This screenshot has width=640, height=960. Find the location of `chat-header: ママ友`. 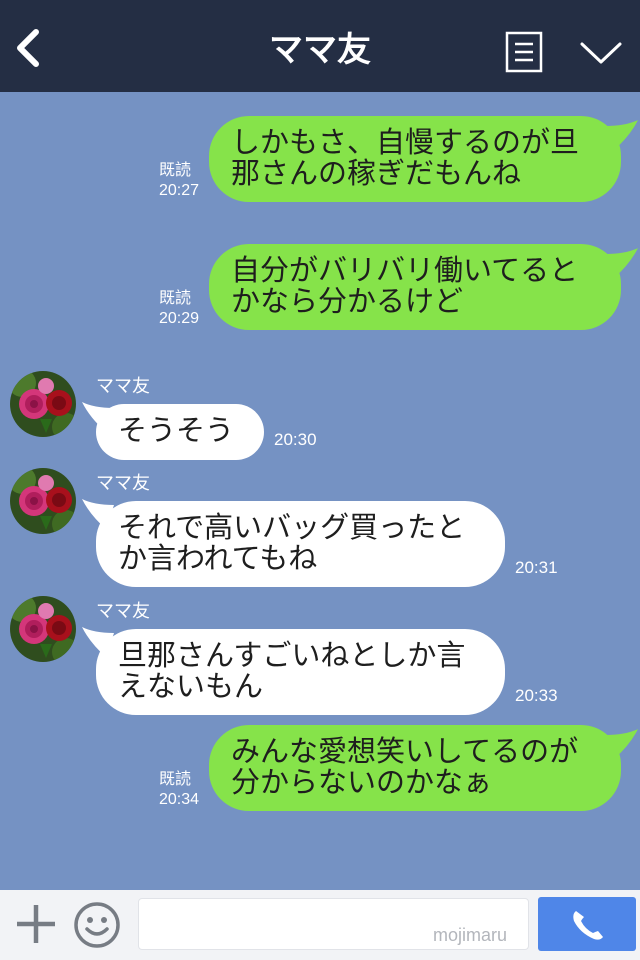

chat-header: ママ友 is located at coordinates (320, 46).